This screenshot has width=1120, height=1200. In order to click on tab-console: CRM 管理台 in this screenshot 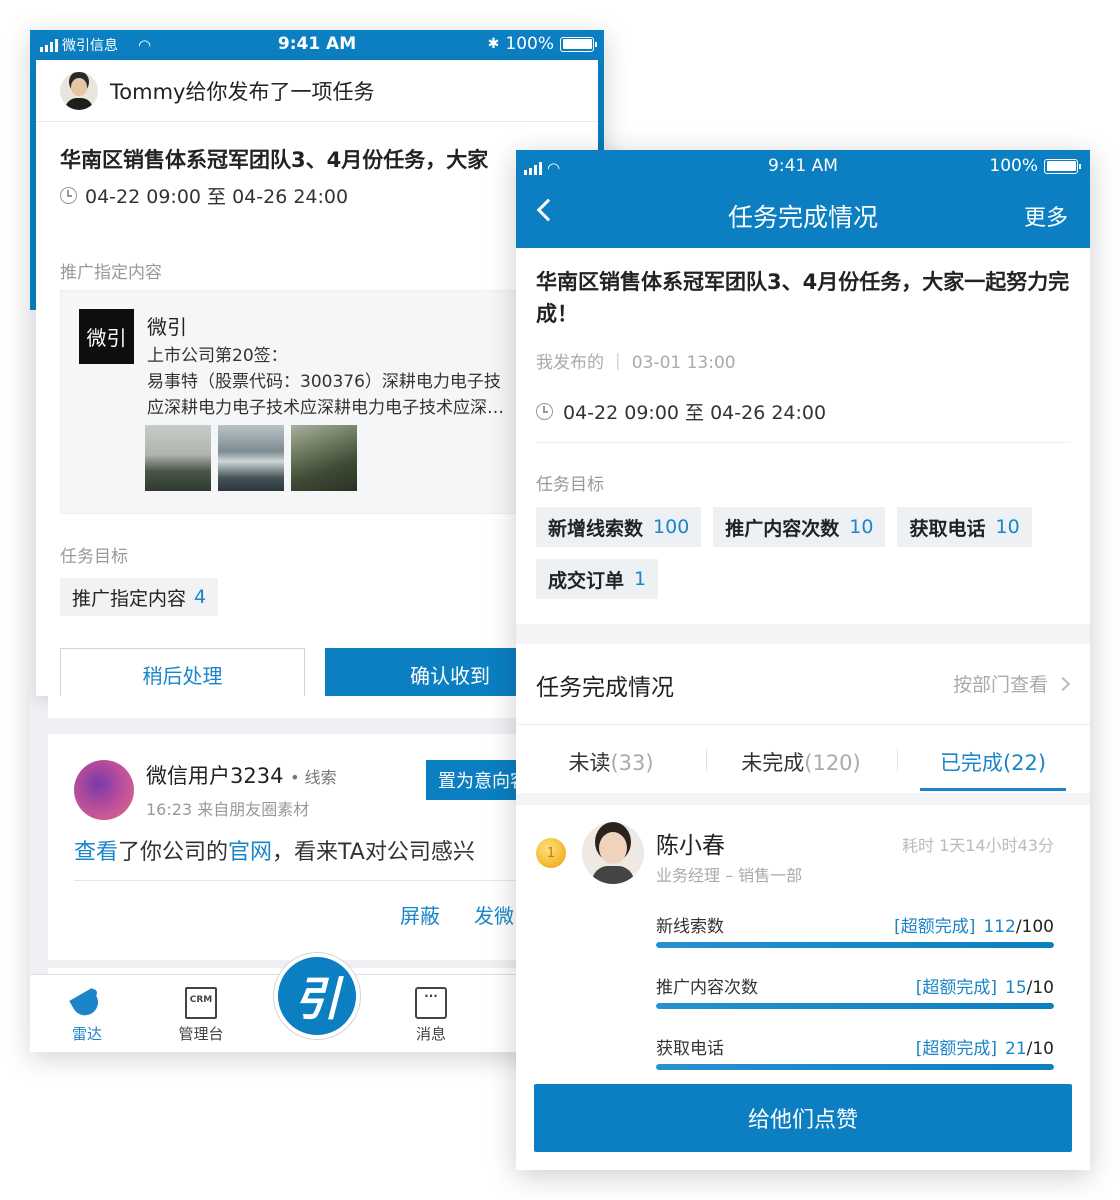, I will do `click(201, 1015)`.